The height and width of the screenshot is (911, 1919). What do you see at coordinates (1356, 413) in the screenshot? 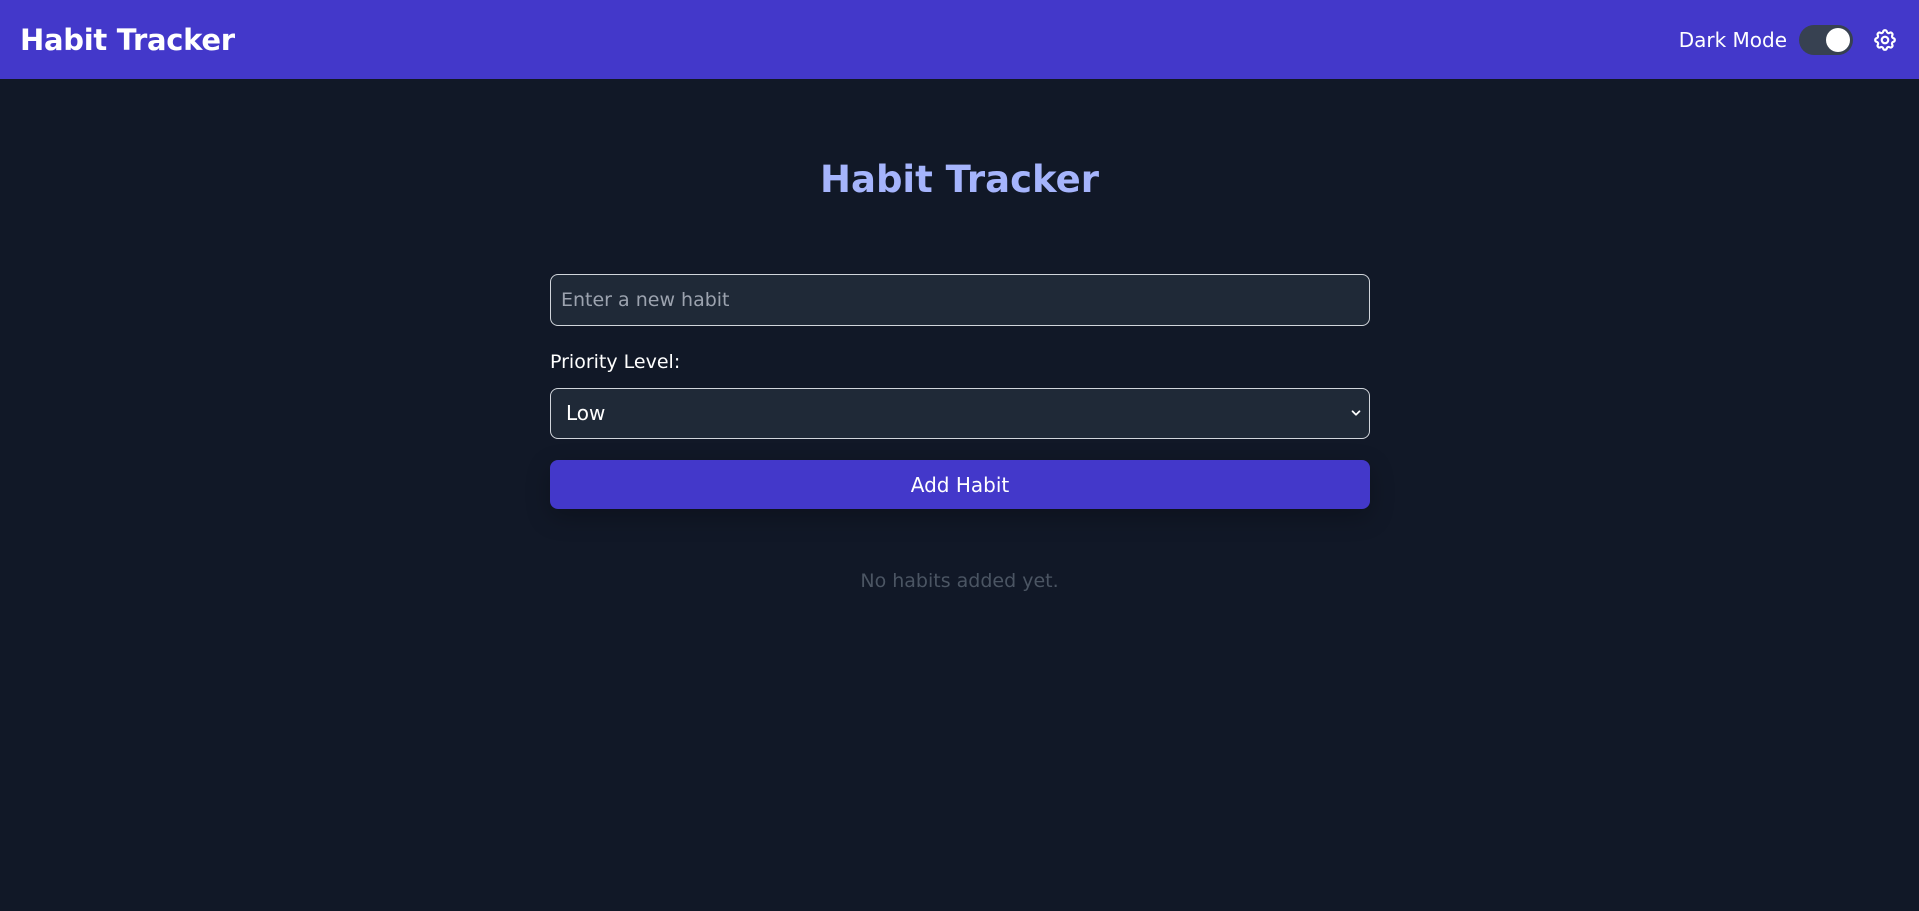
I see `chevron-down-icon` at bounding box center [1356, 413].